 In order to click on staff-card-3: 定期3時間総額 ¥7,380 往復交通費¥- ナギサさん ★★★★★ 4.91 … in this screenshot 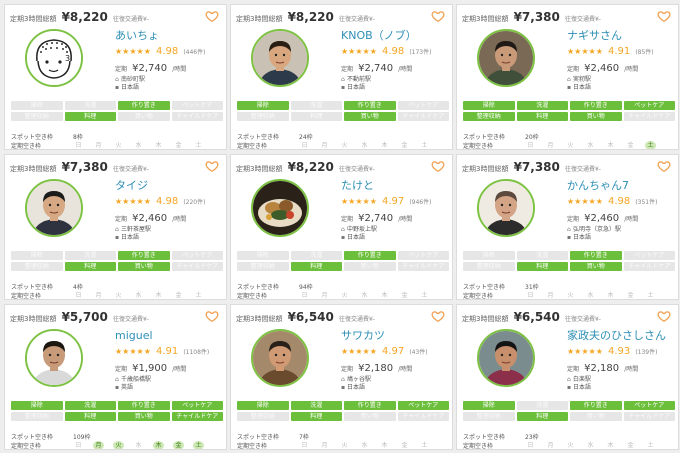, I will do `click(567, 77)`.